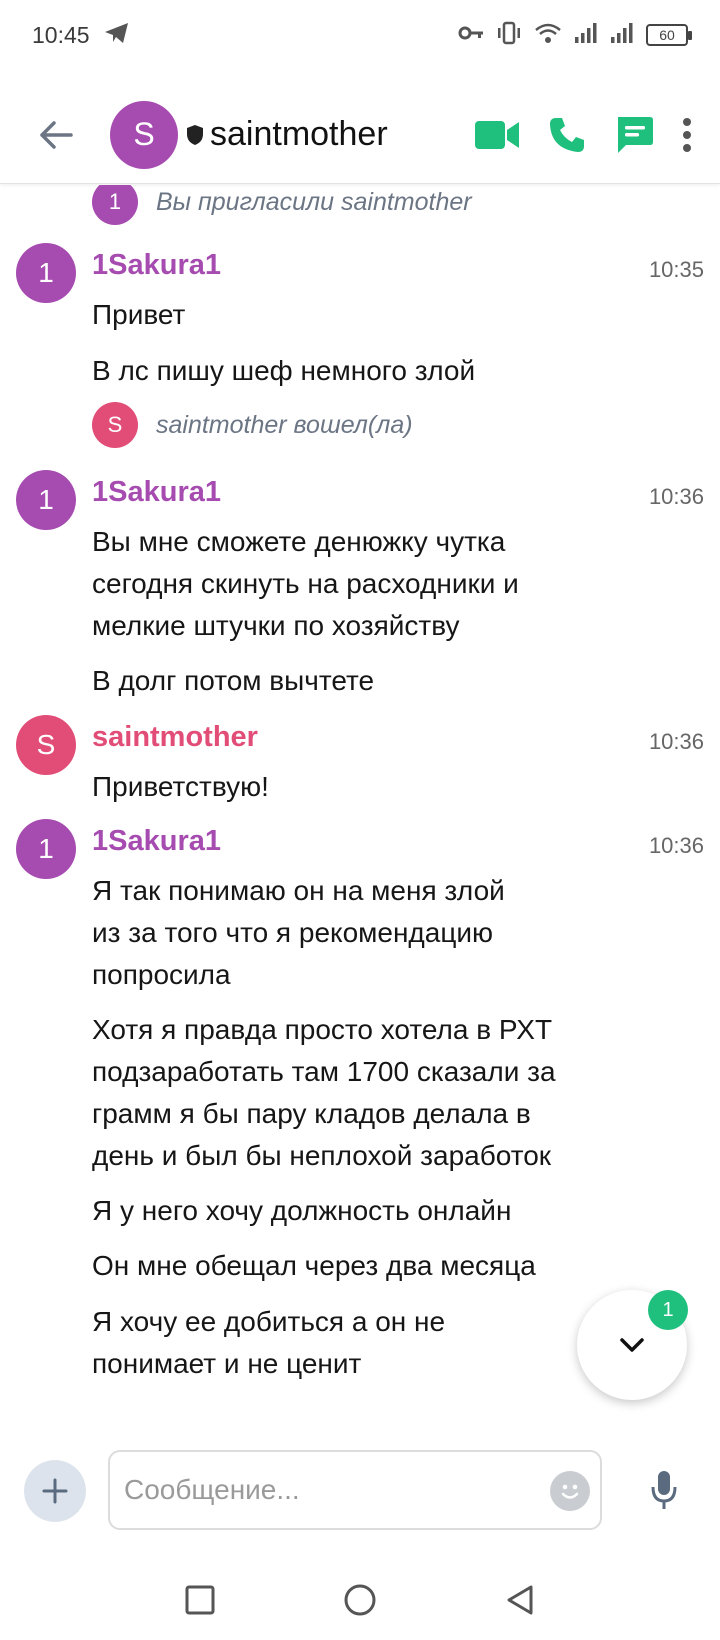  I want to click on message-composer, so click(360, 1490).